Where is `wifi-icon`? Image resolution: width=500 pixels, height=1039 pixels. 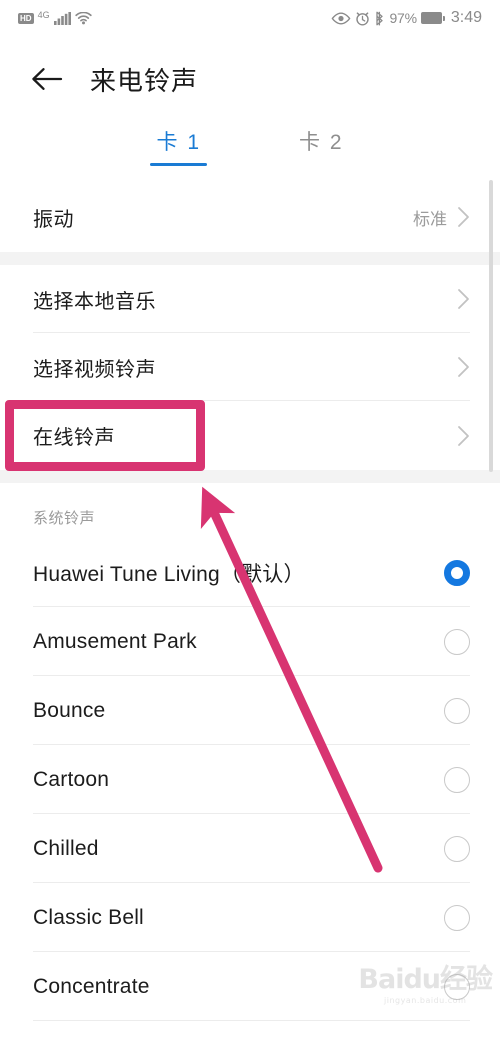
wifi-icon is located at coordinates (83, 18).